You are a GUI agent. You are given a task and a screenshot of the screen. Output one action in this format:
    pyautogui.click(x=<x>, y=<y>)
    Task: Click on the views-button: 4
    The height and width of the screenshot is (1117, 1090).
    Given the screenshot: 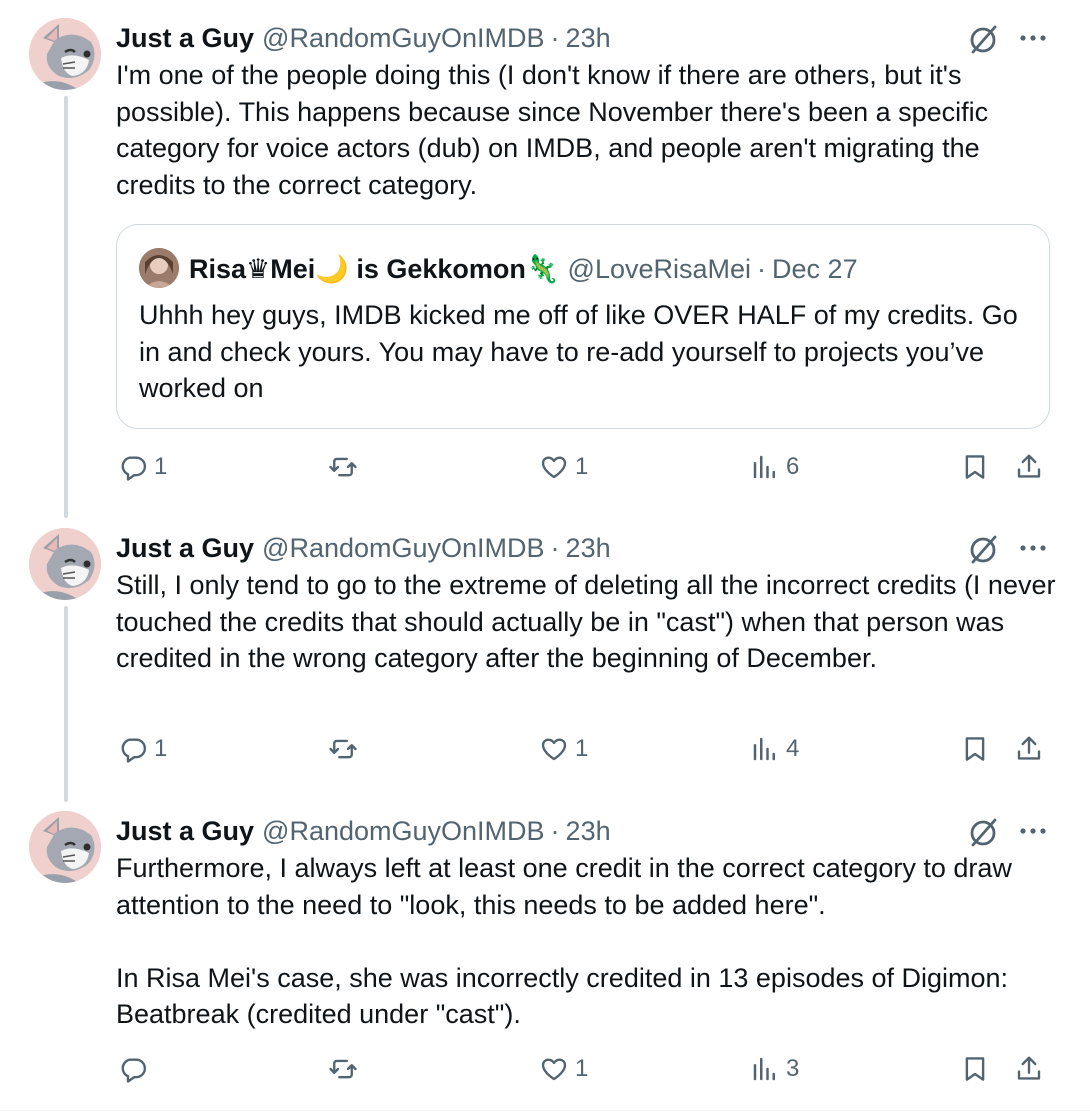 What is the action you would take?
    pyautogui.click(x=774, y=749)
    